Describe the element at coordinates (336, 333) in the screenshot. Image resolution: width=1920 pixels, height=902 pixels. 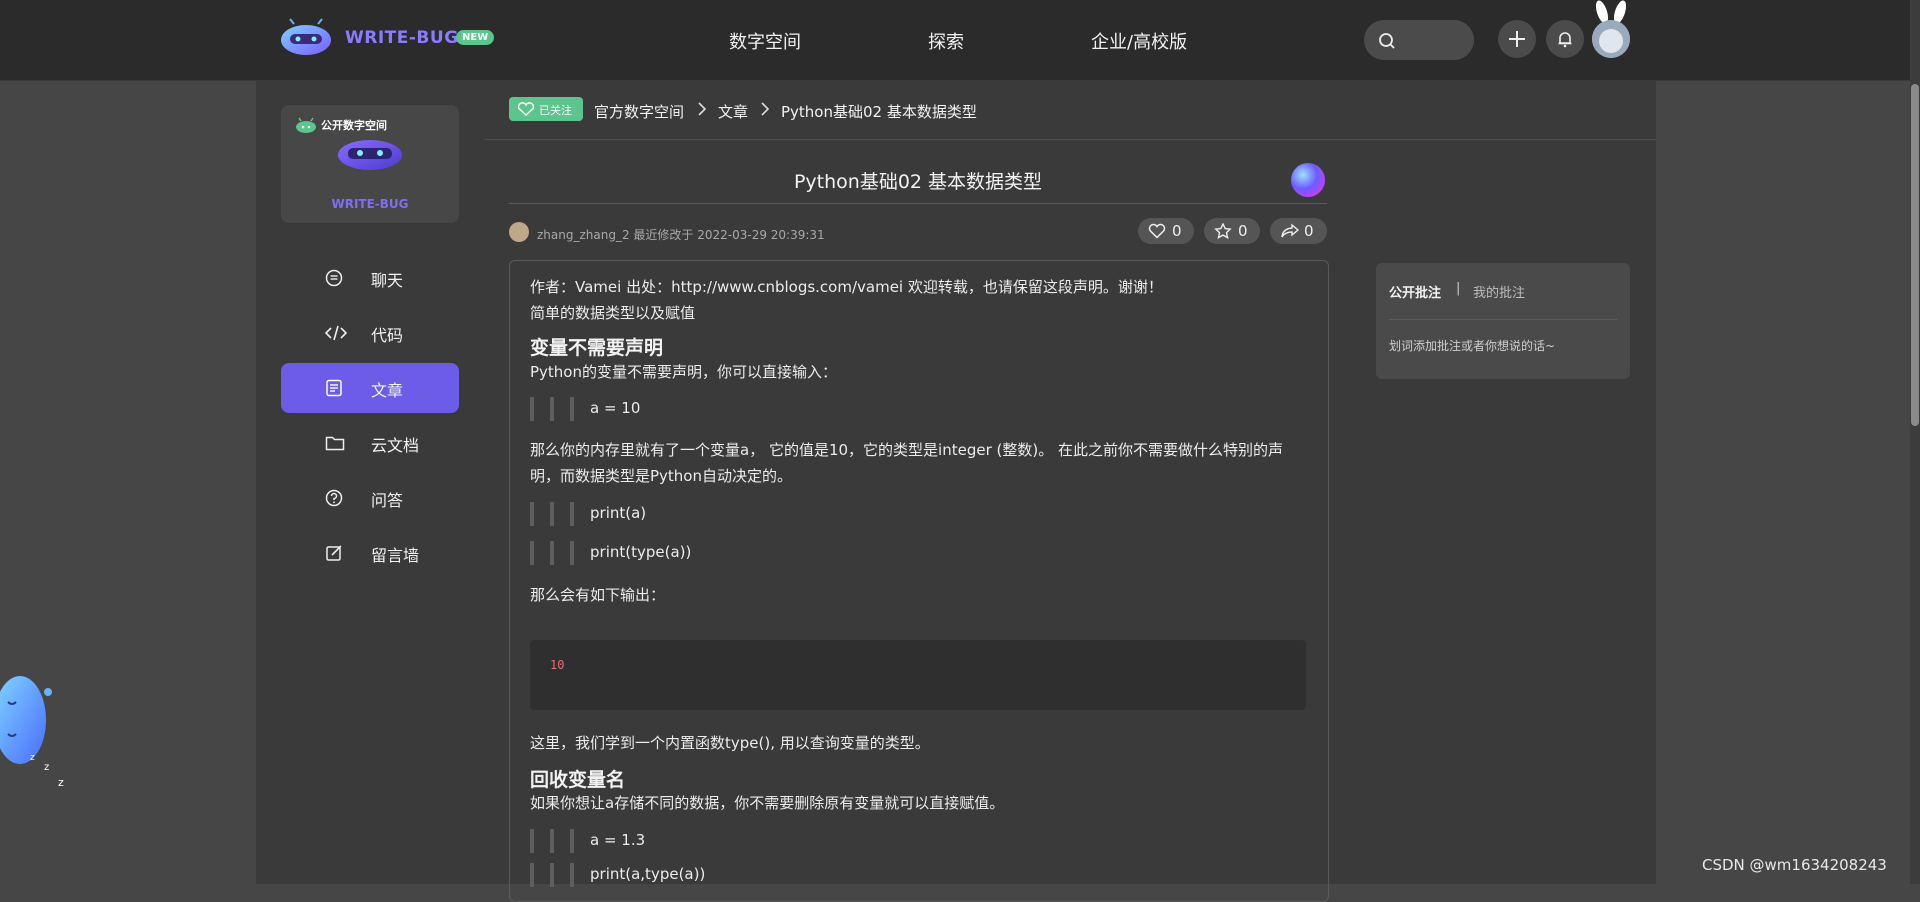
I see `code-icon` at that location.